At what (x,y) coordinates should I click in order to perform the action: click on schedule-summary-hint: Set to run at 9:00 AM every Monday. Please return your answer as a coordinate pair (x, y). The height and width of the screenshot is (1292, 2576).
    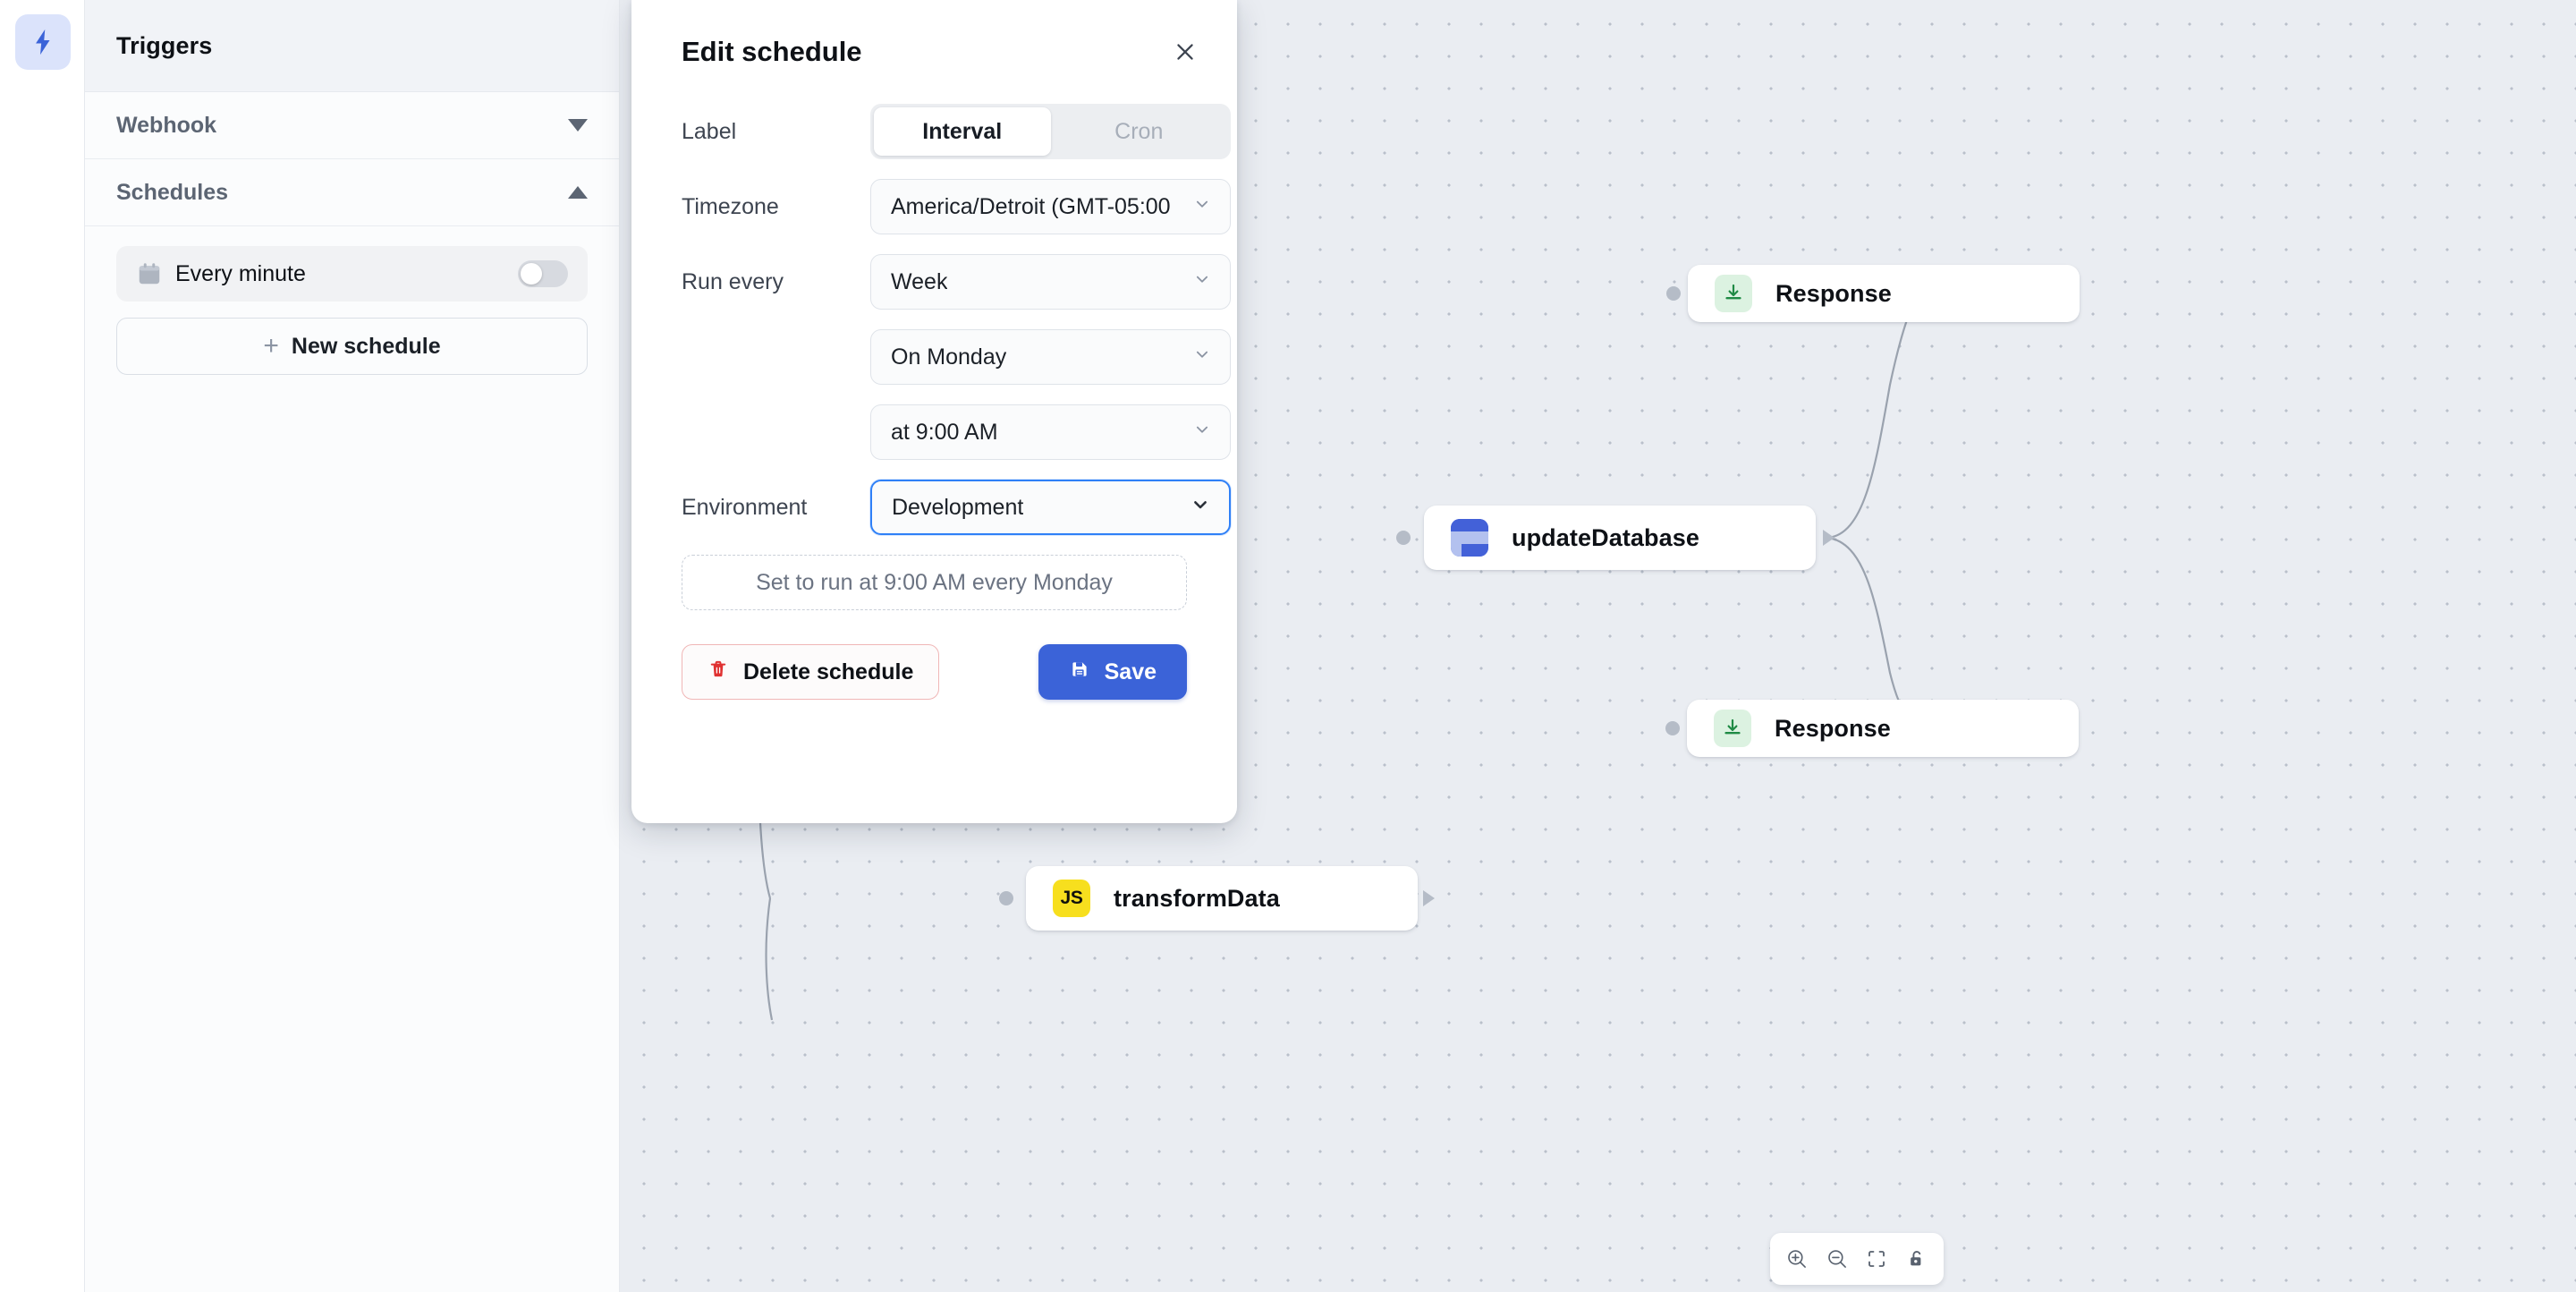
    Looking at the image, I should click on (934, 582).